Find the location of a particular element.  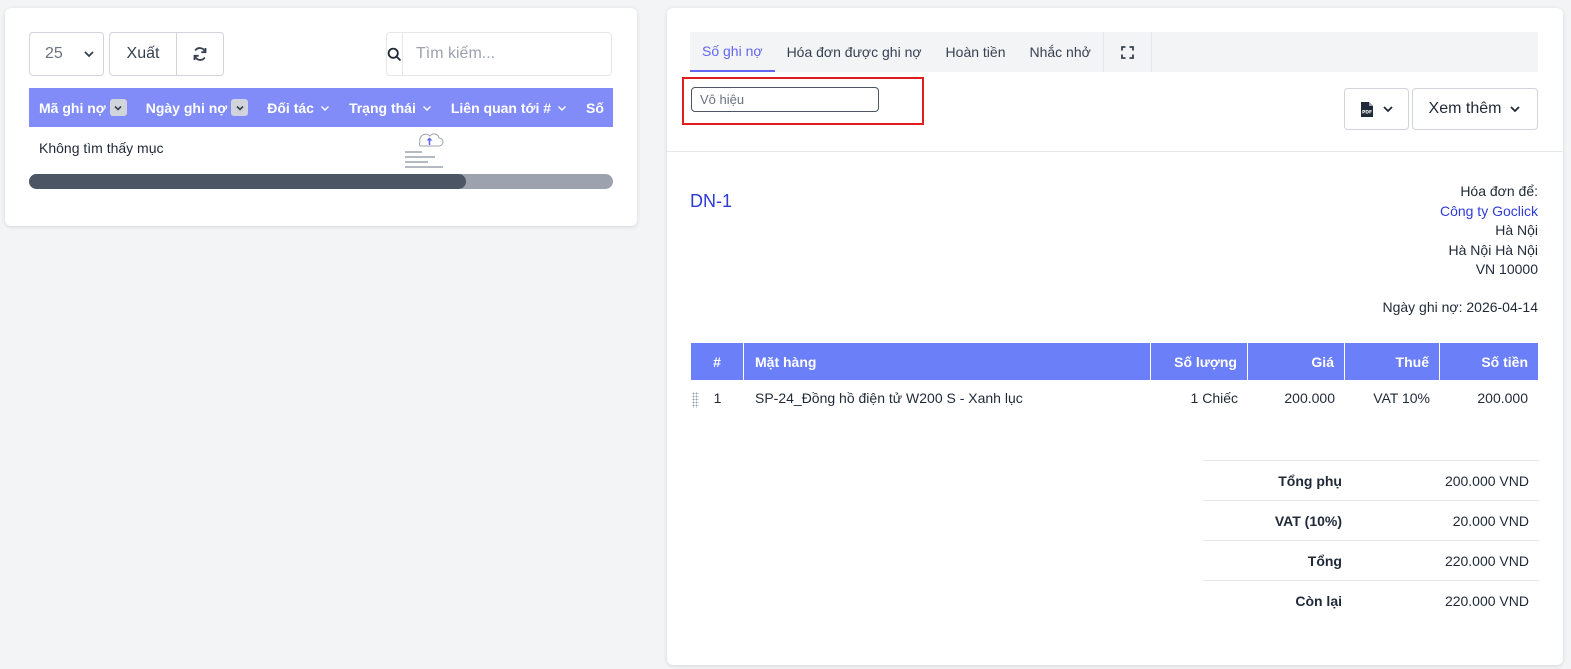

header-number: # is located at coordinates (717, 361).